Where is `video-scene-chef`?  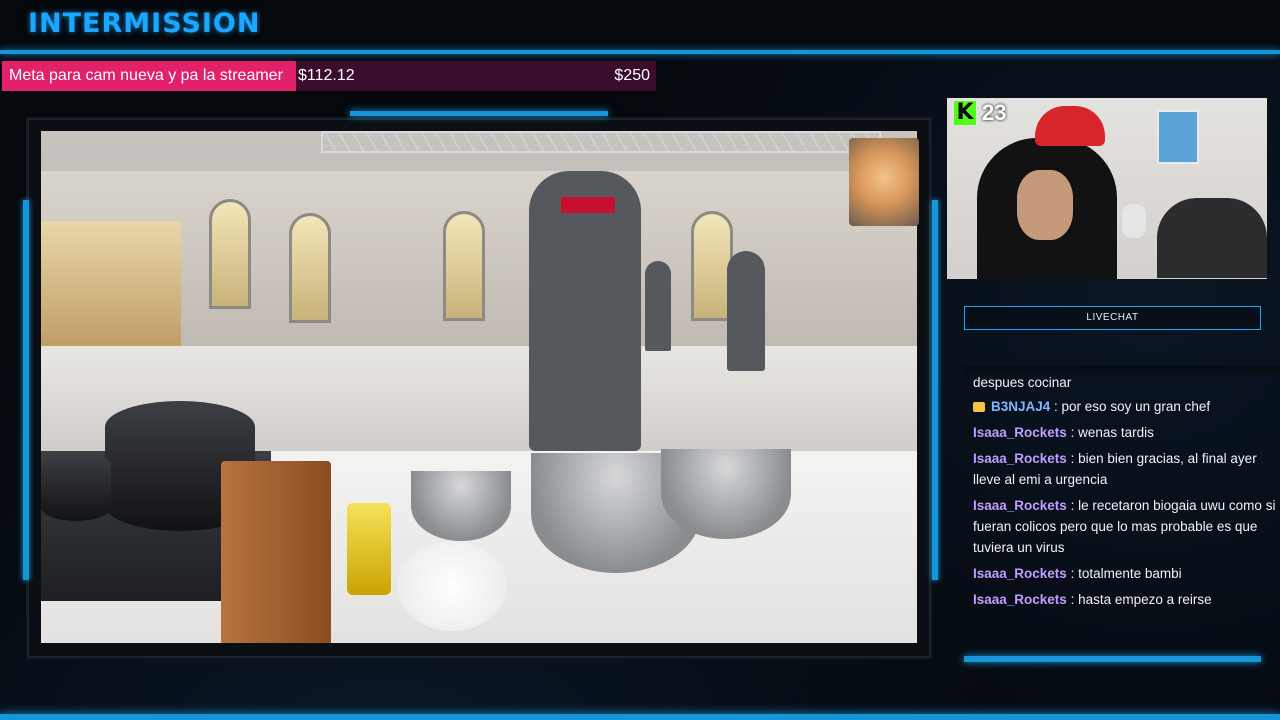
video-scene-chef is located at coordinates (585, 311).